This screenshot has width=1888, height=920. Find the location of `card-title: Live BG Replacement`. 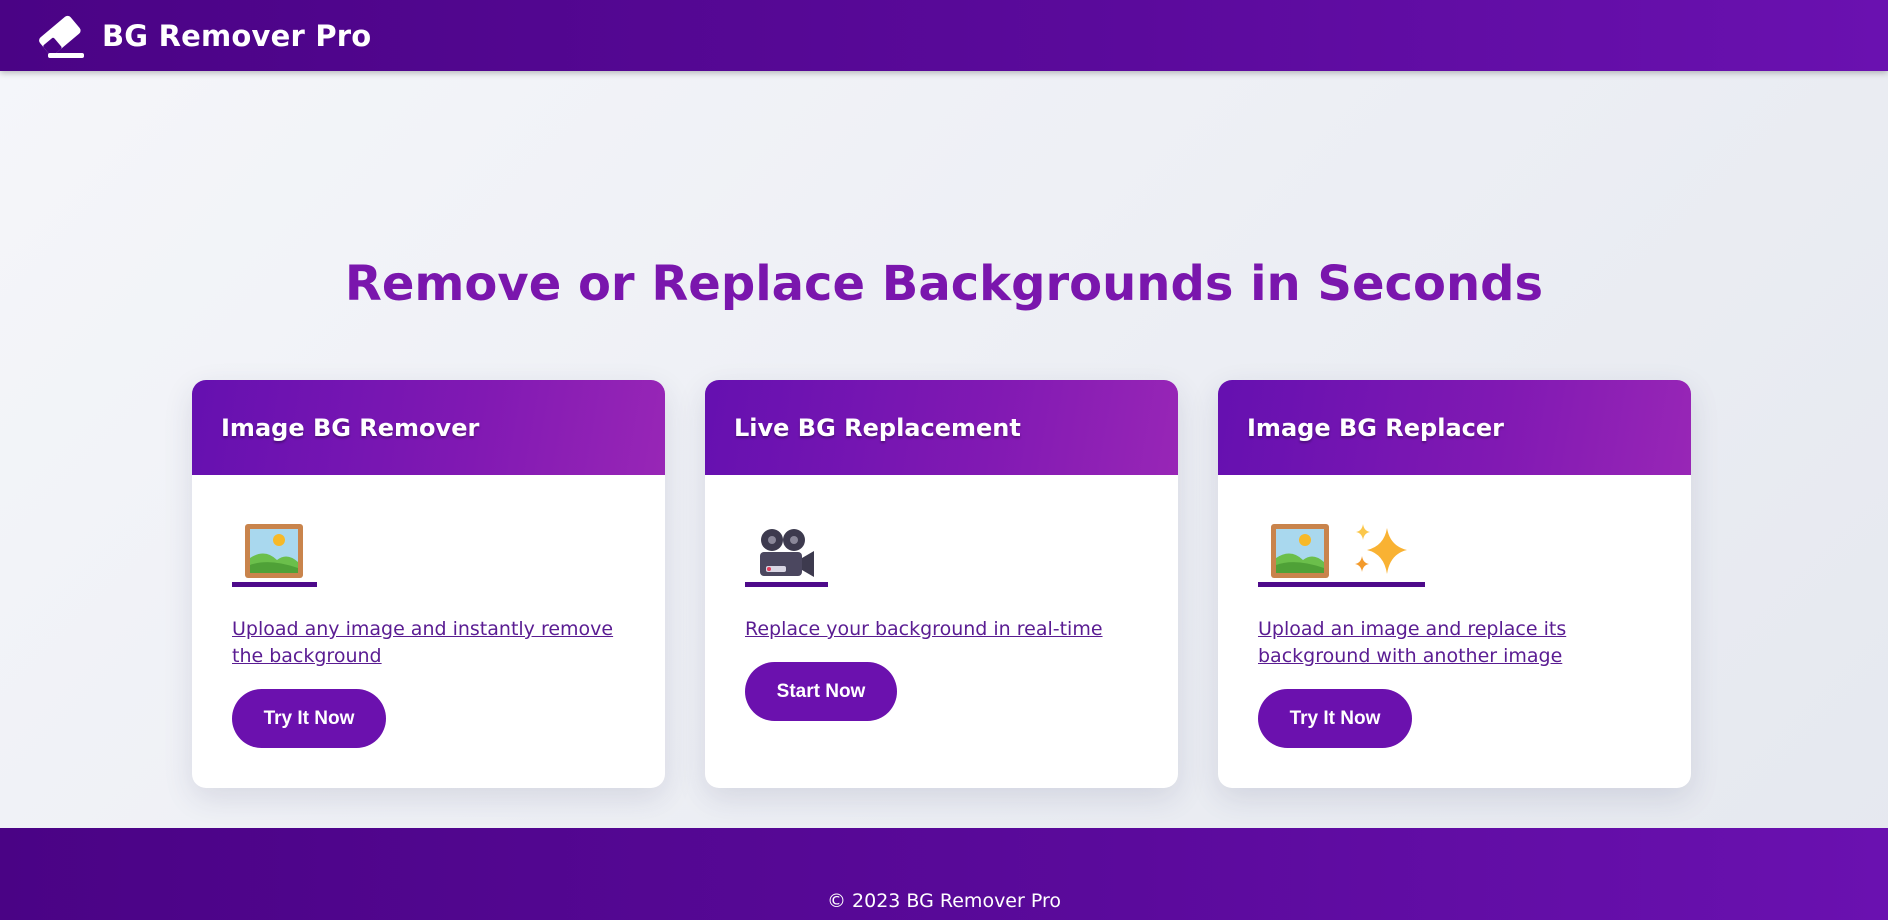

card-title: Live BG Replacement is located at coordinates (877, 427).